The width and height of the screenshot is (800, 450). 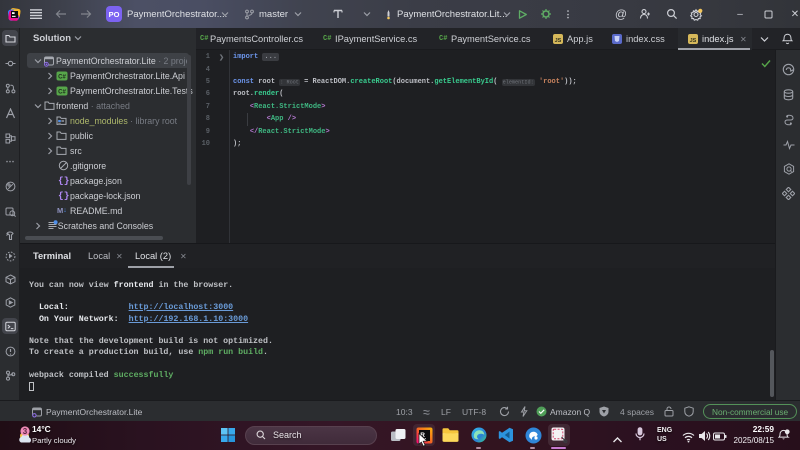 What do you see at coordinates (25, 431) in the screenshot?
I see `svg-text: 3` at bounding box center [25, 431].